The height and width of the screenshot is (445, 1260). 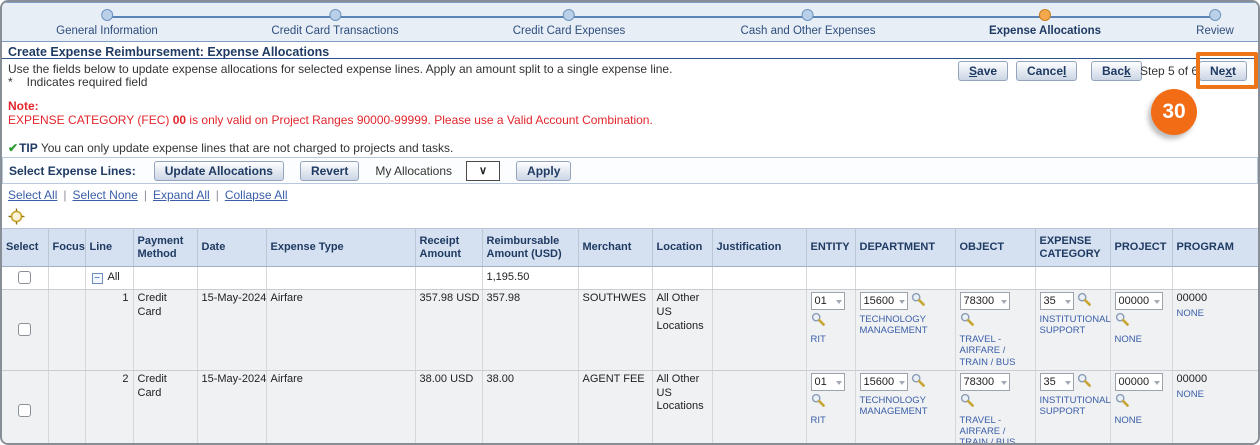 I want to click on back-button: Bac k, so click(x=1116, y=71).